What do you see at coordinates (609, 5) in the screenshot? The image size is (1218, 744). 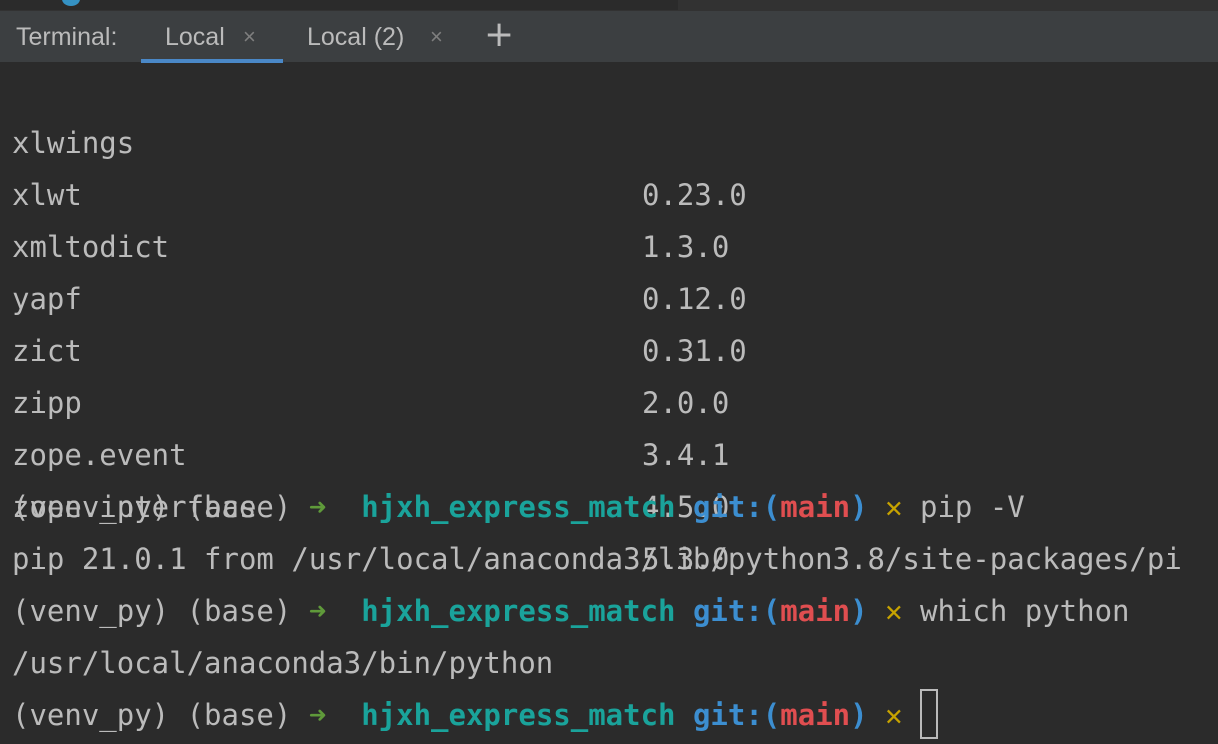 I see `top-strip` at bounding box center [609, 5].